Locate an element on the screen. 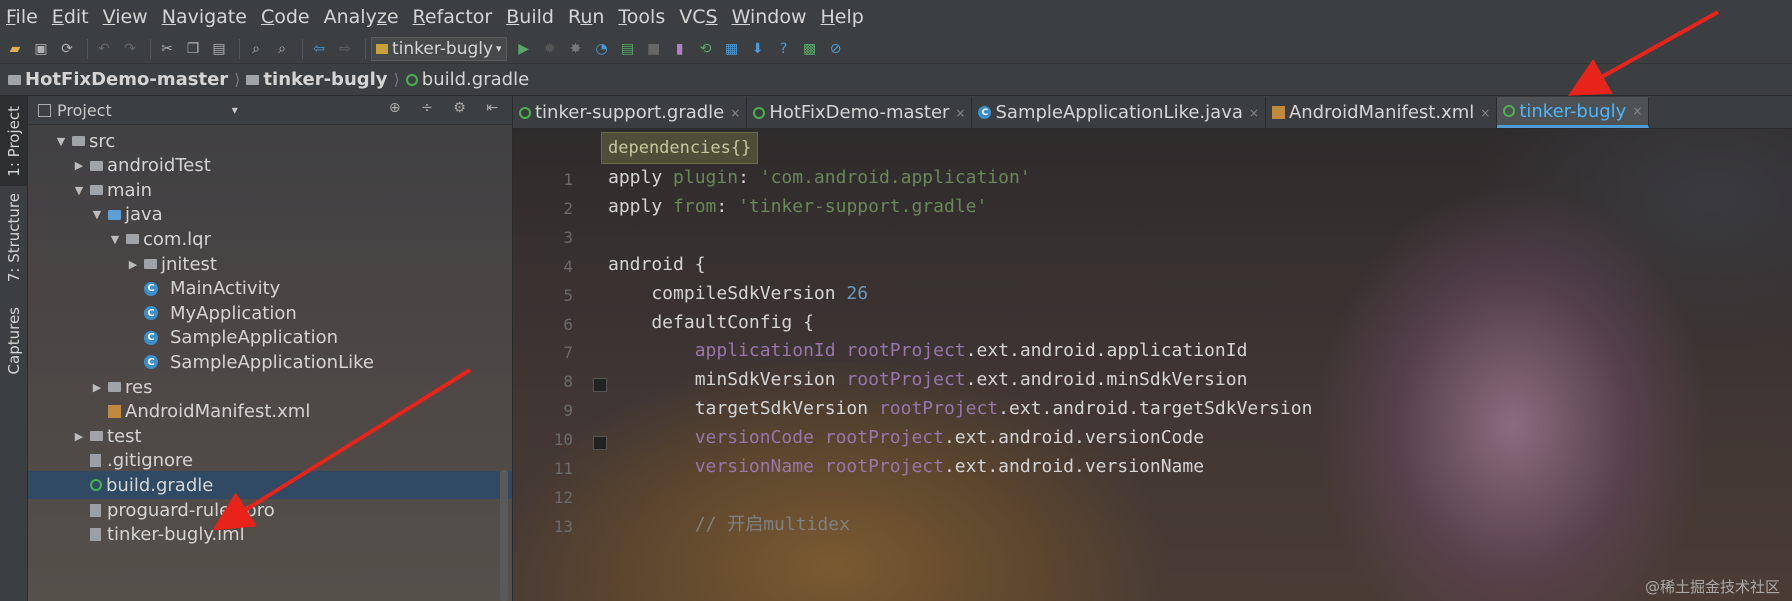 The image size is (1792, 601). line-number: 4 is located at coordinates (568, 266).